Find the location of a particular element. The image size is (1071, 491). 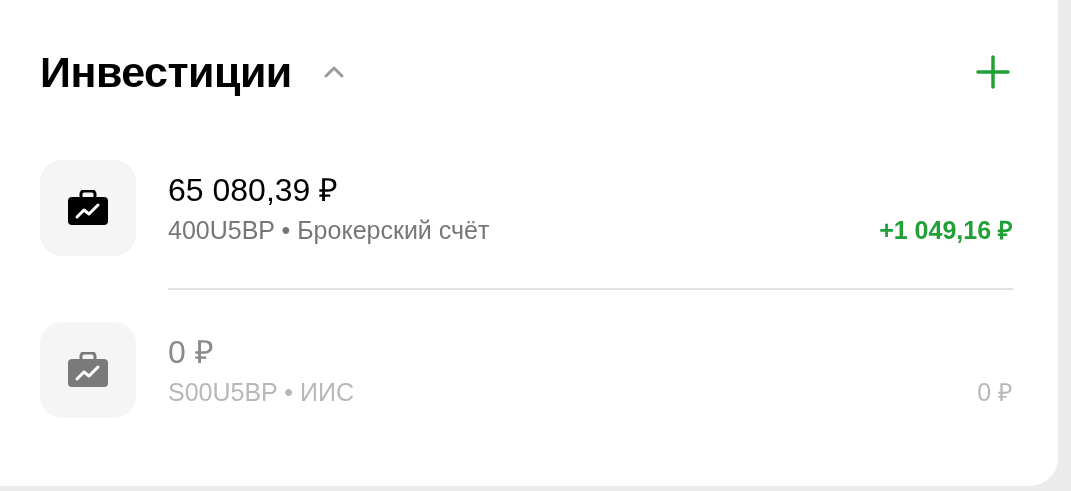

balance-change: +1 049,16 ₽ is located at coordinates (946, 230).